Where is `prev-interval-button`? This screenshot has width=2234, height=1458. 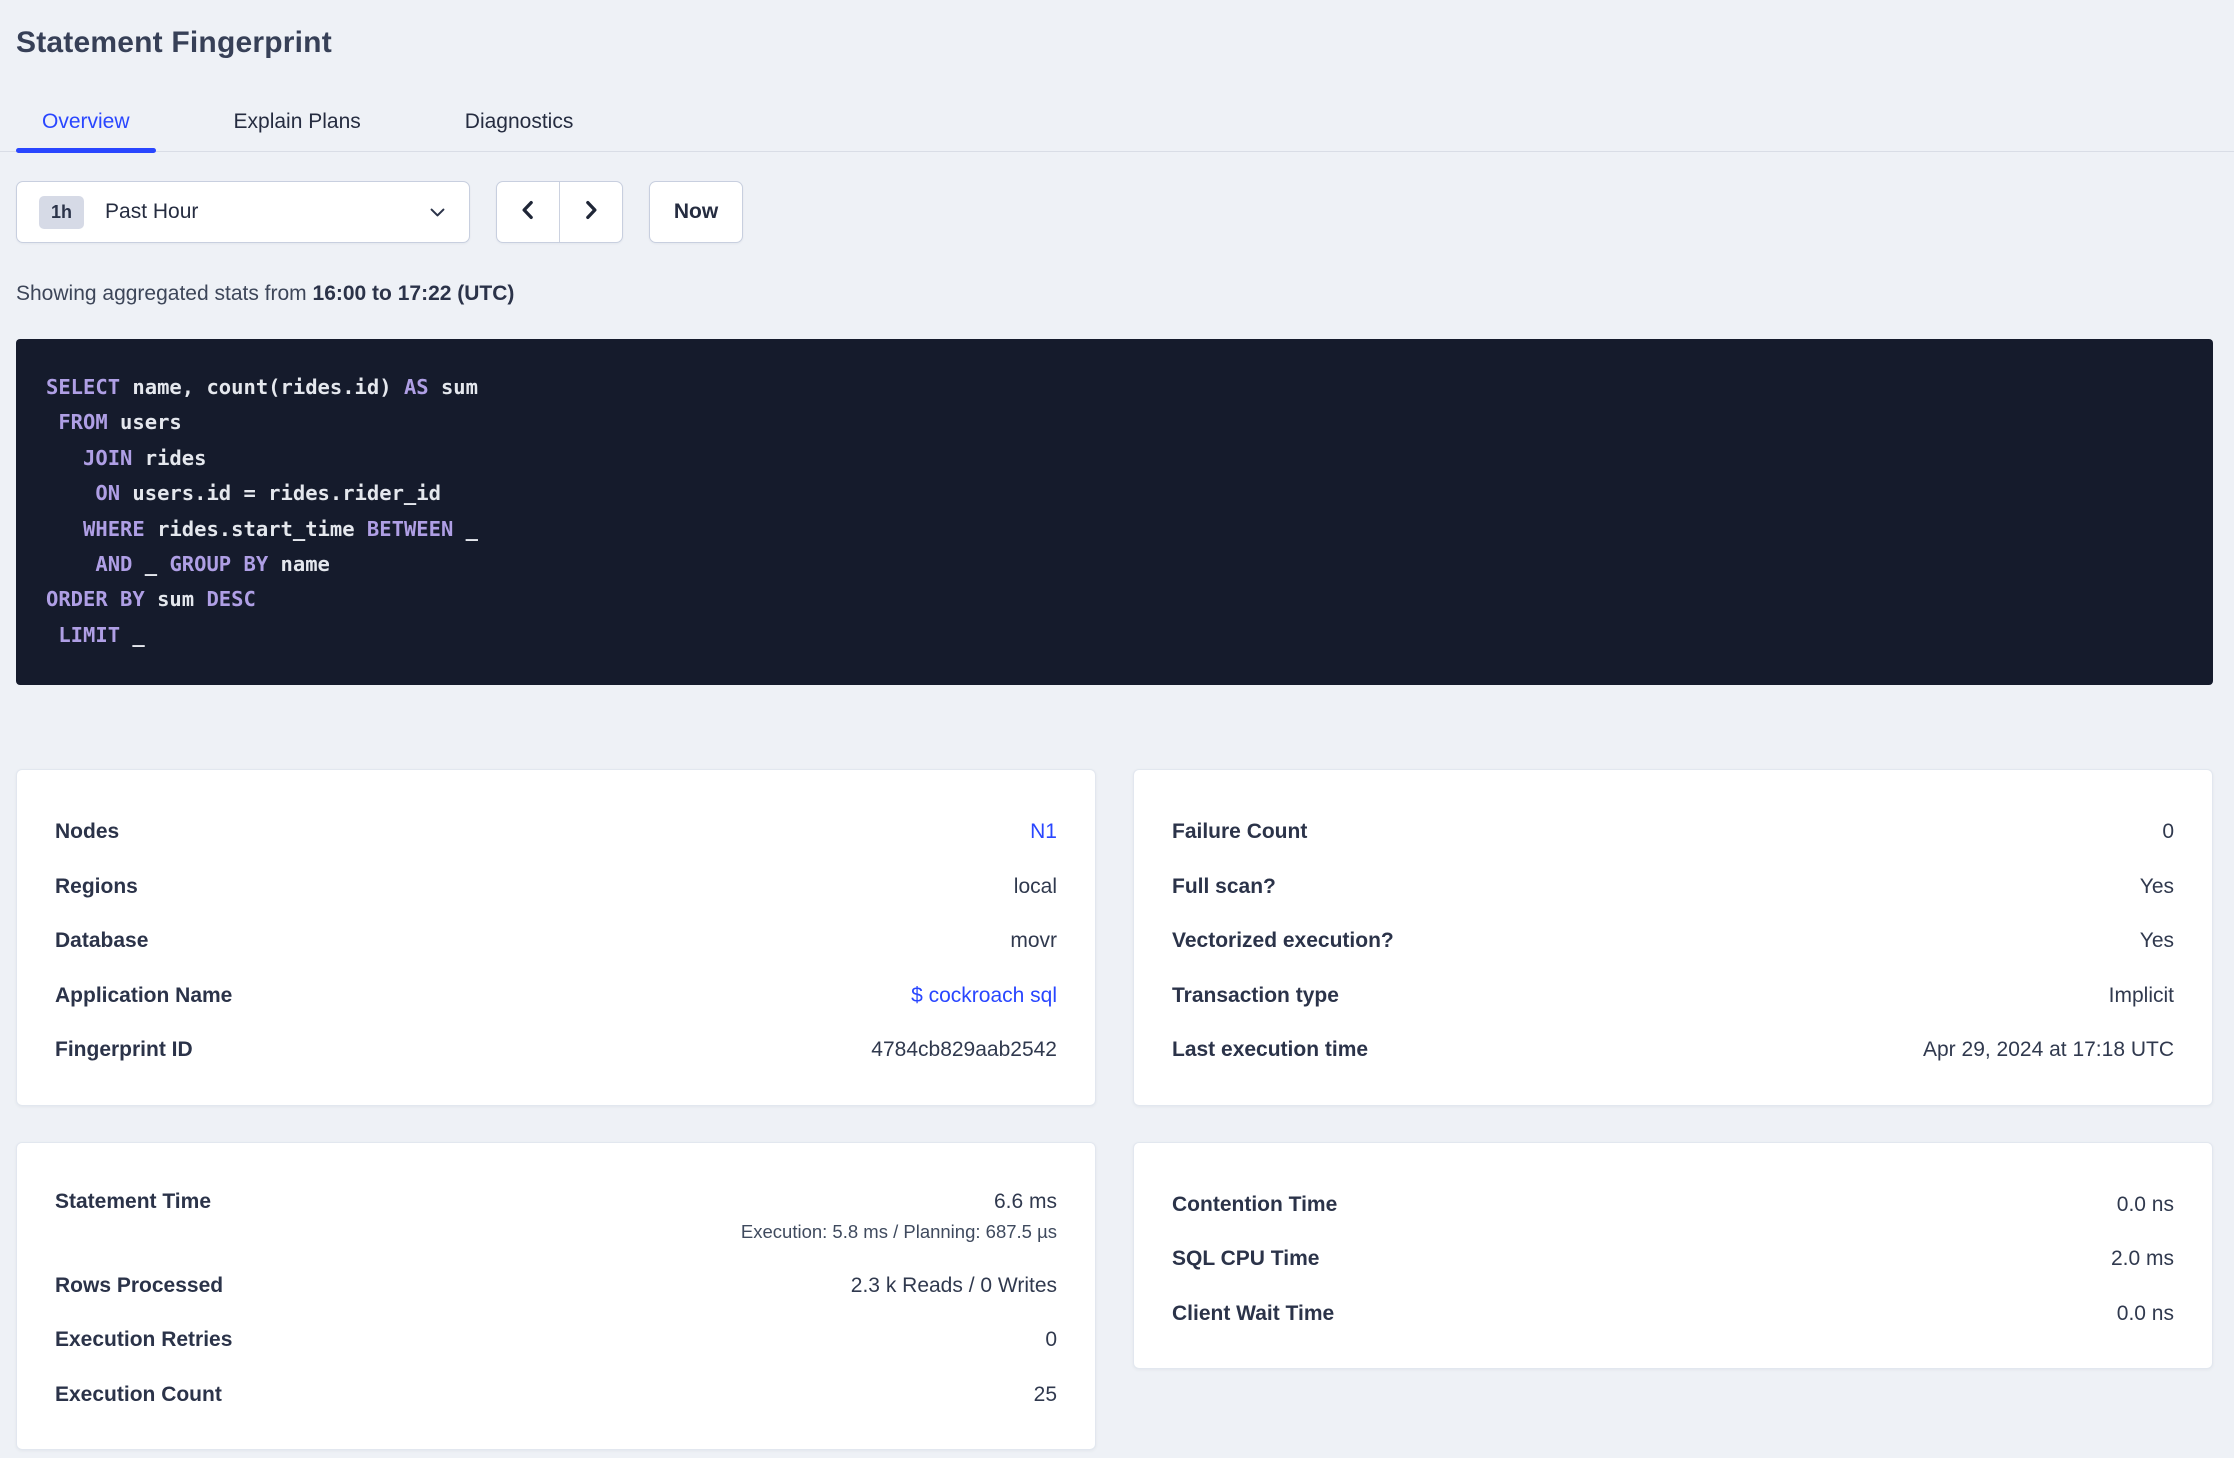
prev-interval-button is located at coordinates (528, 212).